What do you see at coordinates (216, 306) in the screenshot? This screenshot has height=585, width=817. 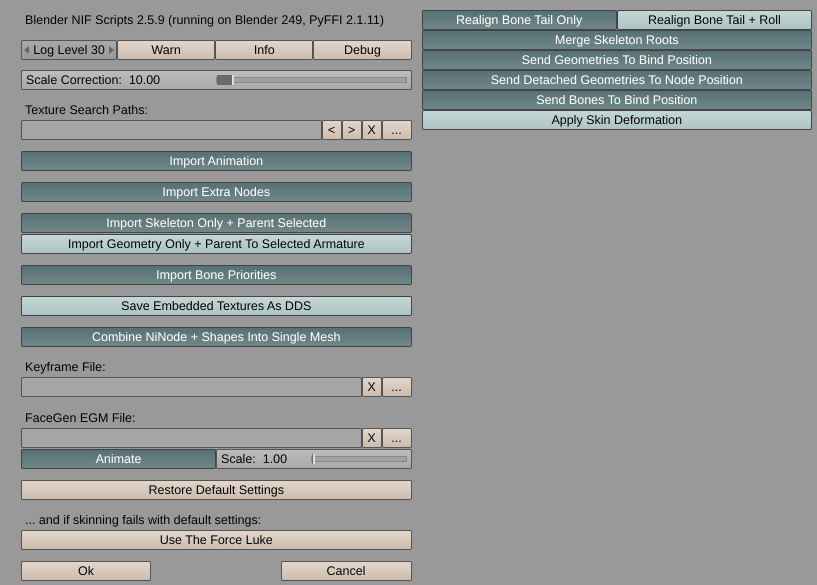 I see `import-toggle: Save Embedded Textures As DDS` at bounding box center [216, 306].